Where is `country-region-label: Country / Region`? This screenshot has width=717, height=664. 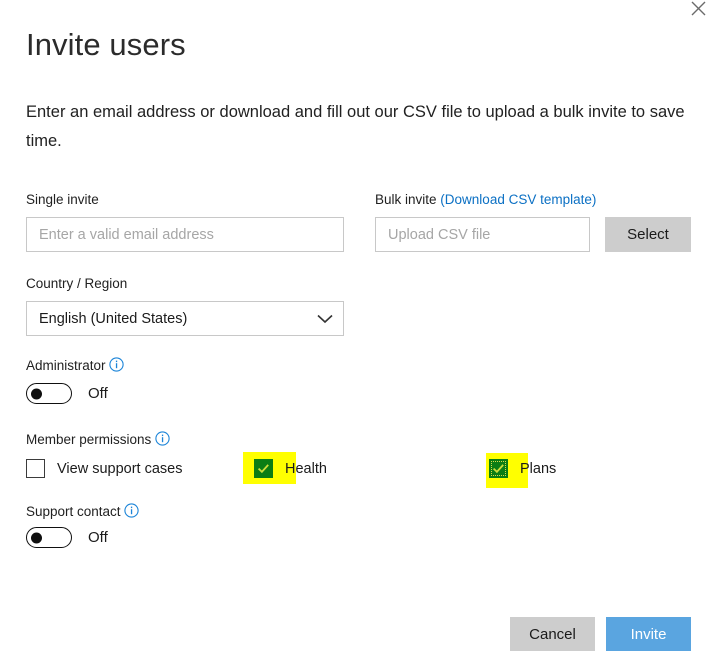 country-region-label: Country / Region is located at coordinates (77, 283).